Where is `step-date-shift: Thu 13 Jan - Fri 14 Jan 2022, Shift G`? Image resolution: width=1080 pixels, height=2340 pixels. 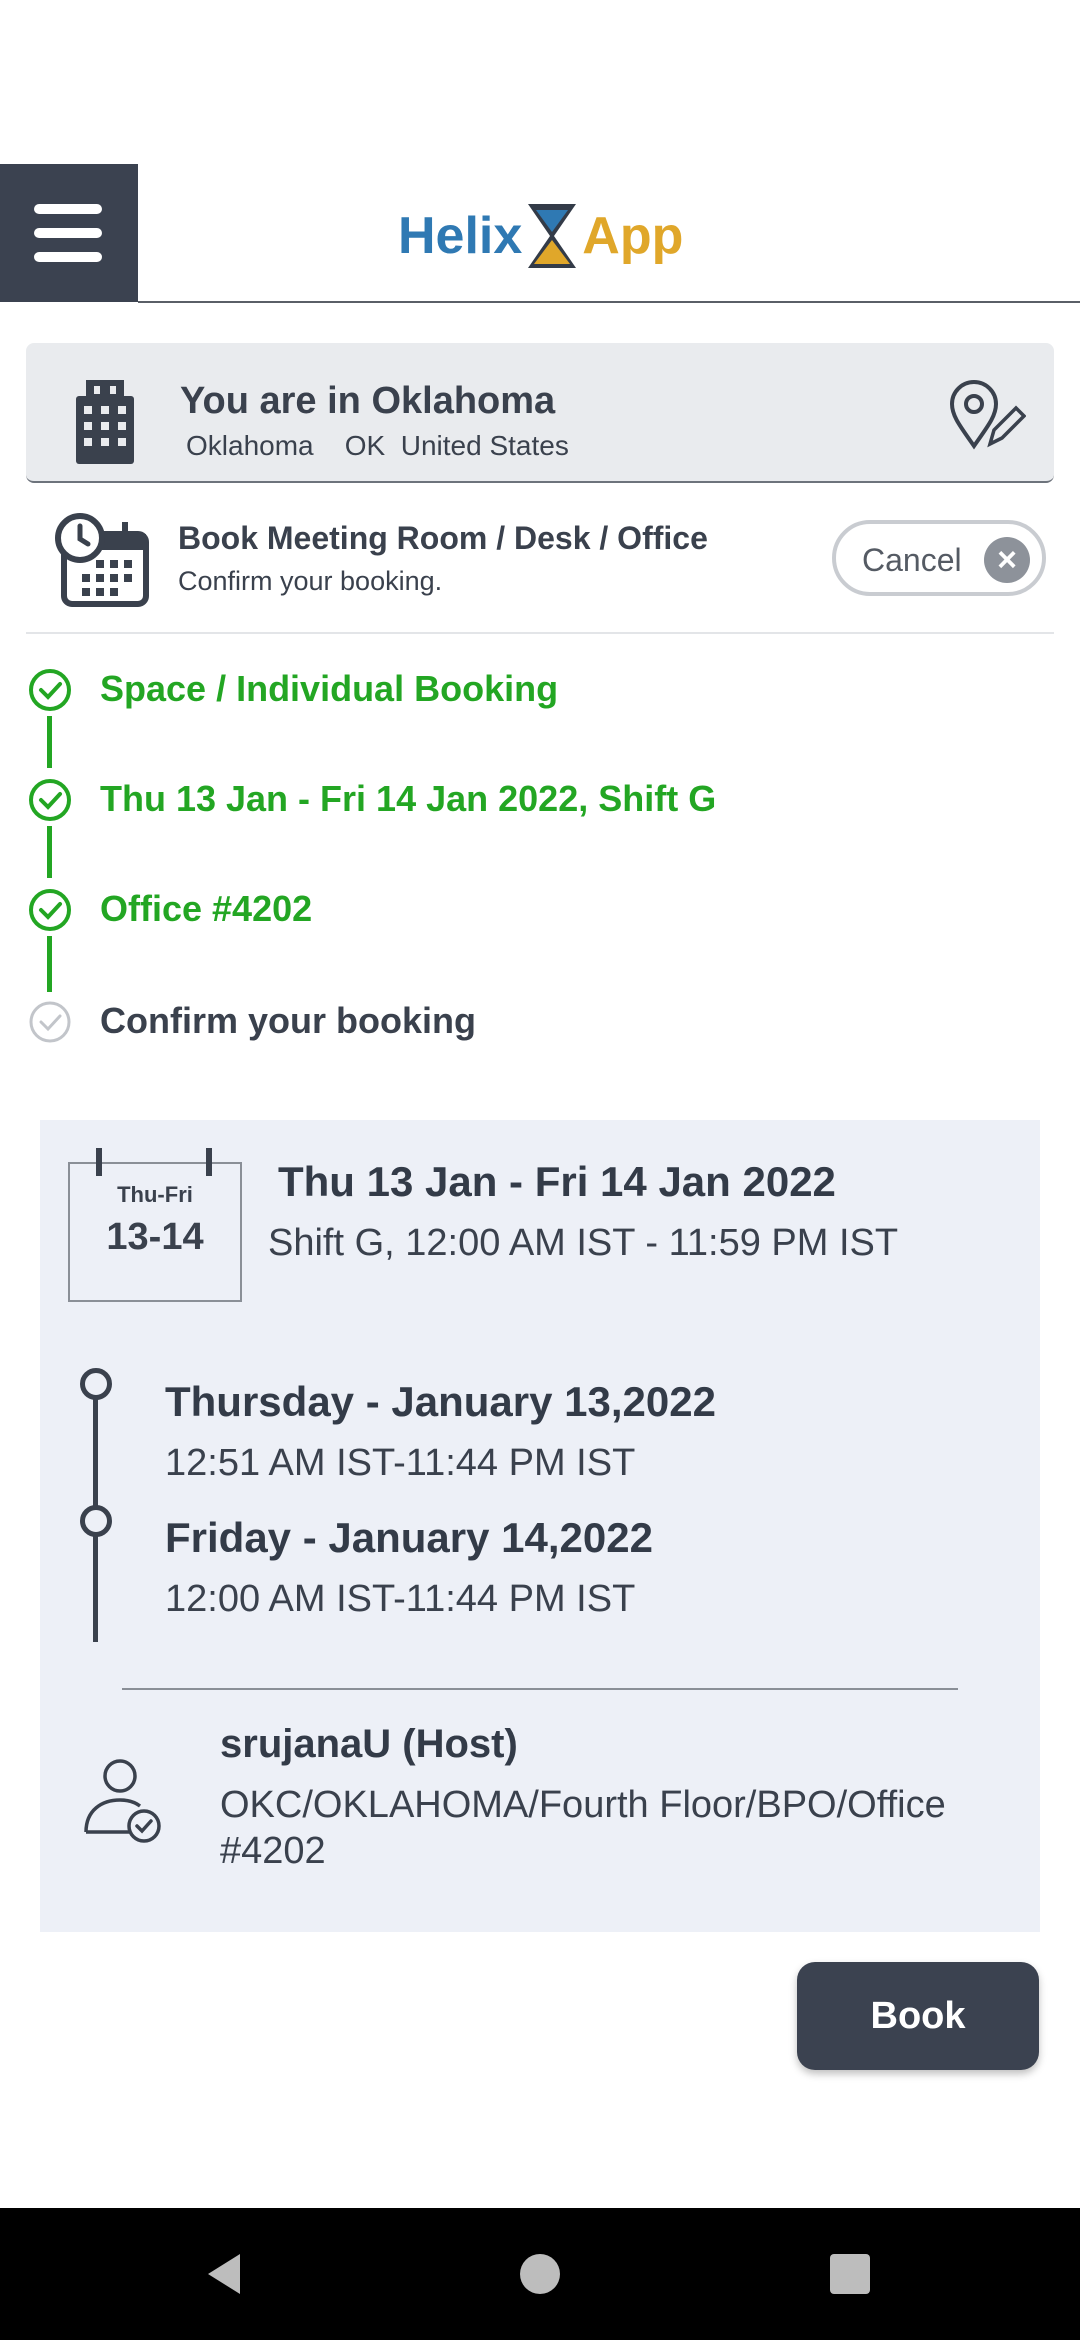 step-date-shift: Thu 13 Jan - Fri 14 Jan 2022, Shift G is located at coordinates (408, 799).